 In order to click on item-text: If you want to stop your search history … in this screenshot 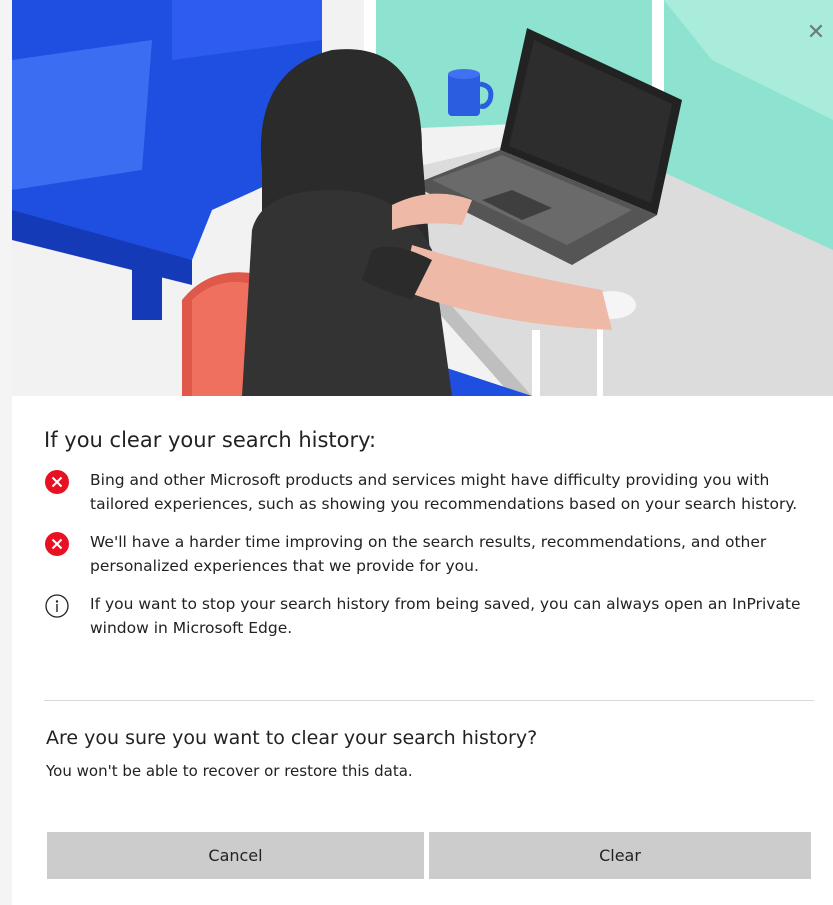, I will do `click(445, 616)`.